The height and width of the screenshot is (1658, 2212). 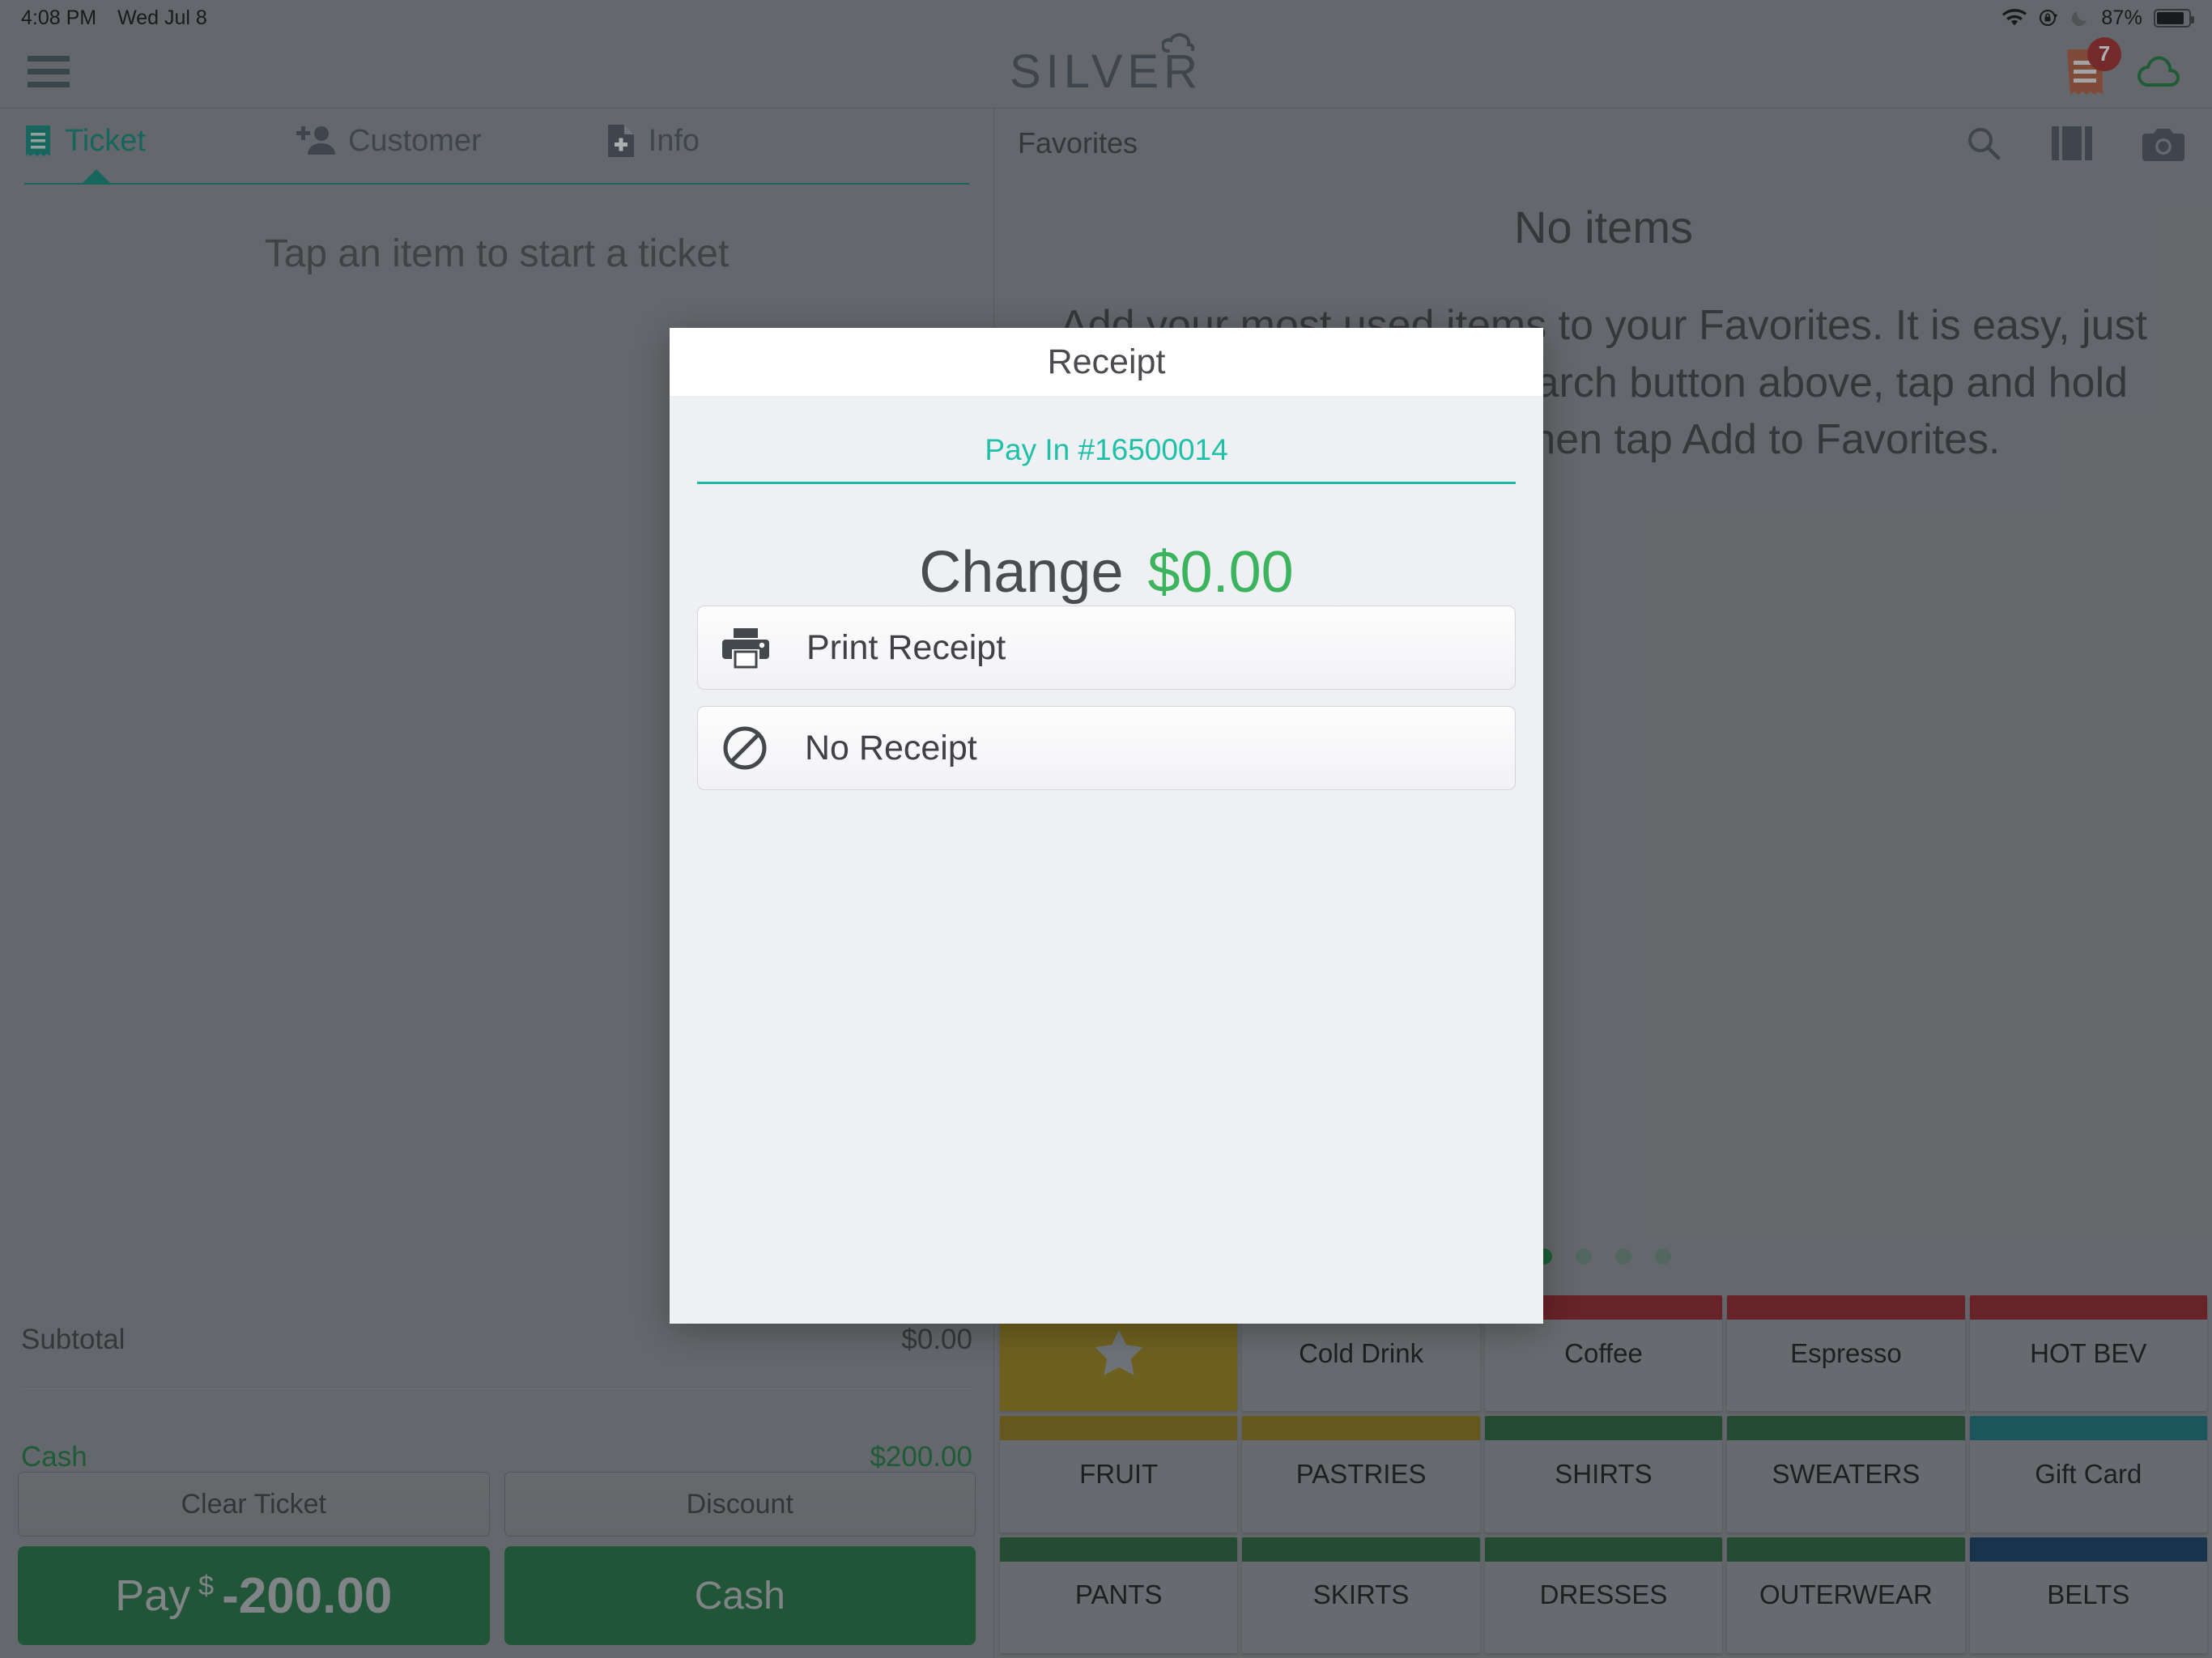 I want to click on change-due-row: Change $0.00, so click(x=1106, y=572).